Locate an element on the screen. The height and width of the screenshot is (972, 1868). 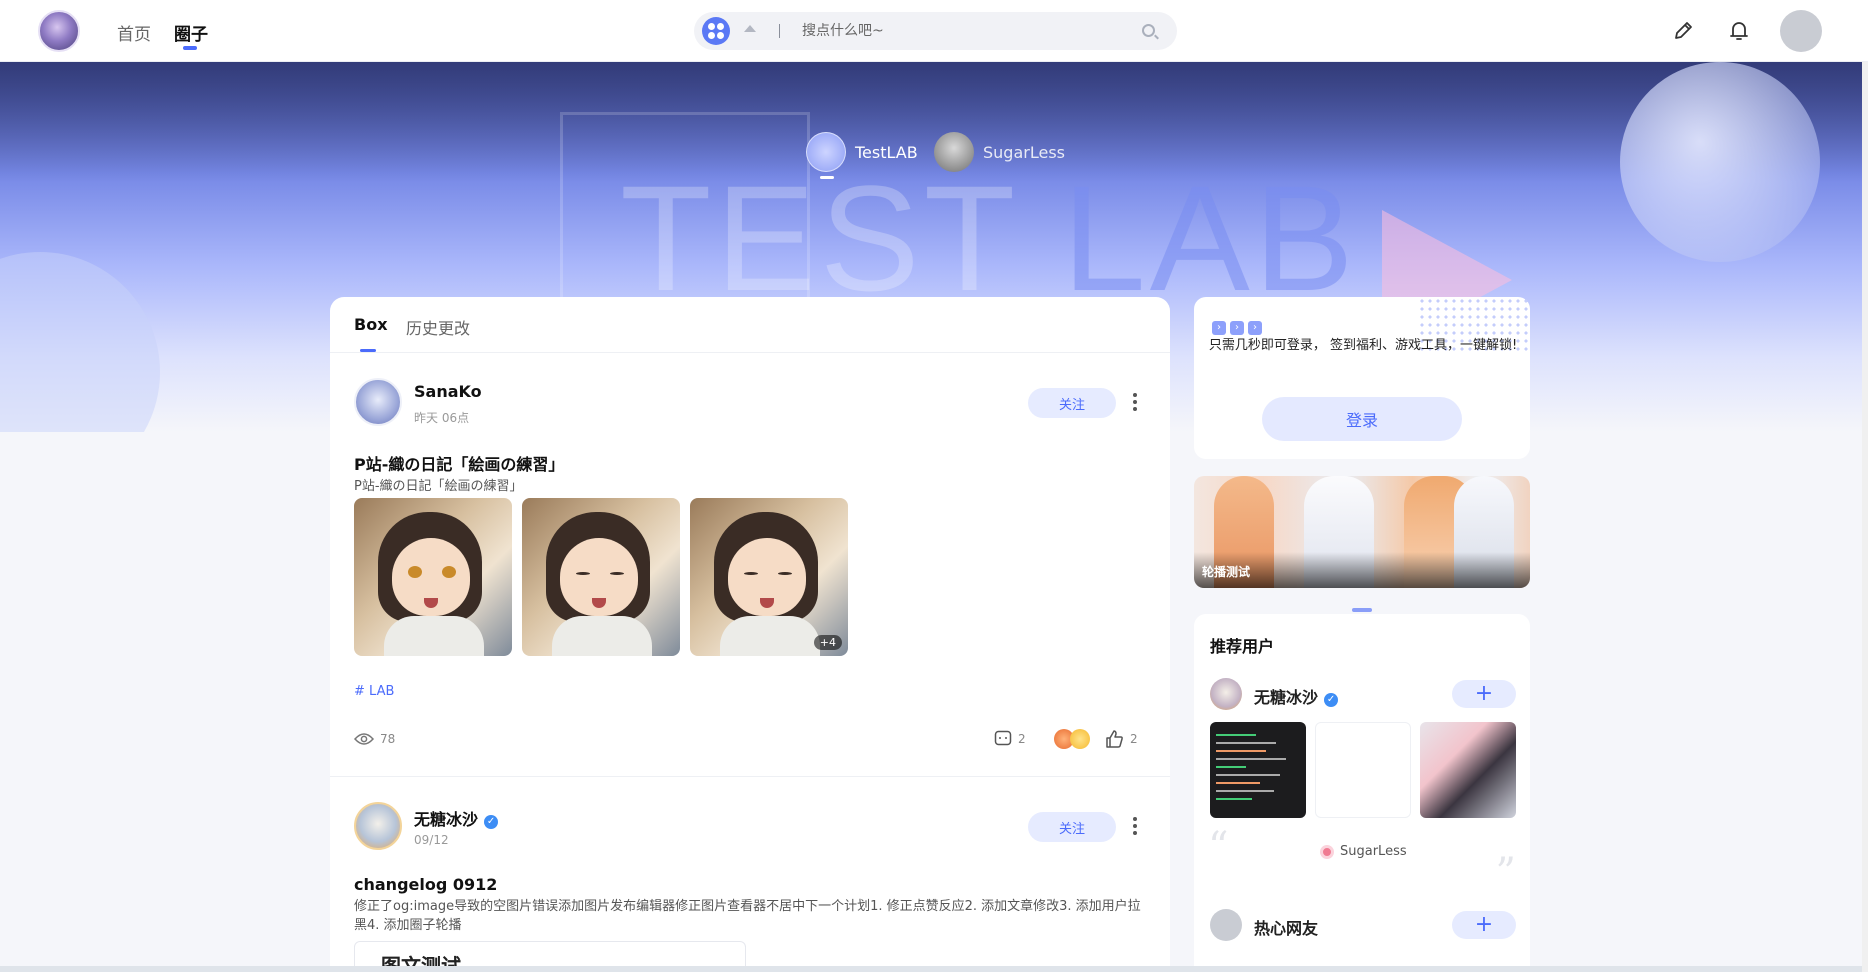
circle-icon is located at coordinates (1327, 851).